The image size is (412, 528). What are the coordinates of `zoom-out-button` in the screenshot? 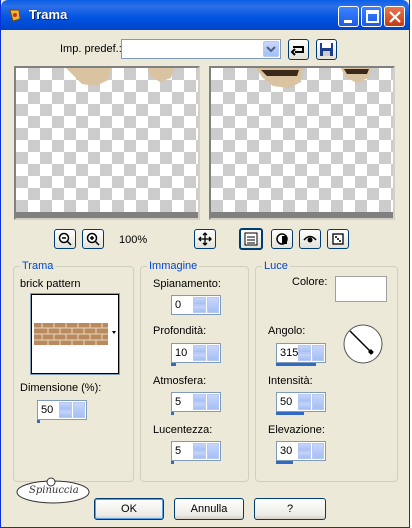 It's located at (65, 239).